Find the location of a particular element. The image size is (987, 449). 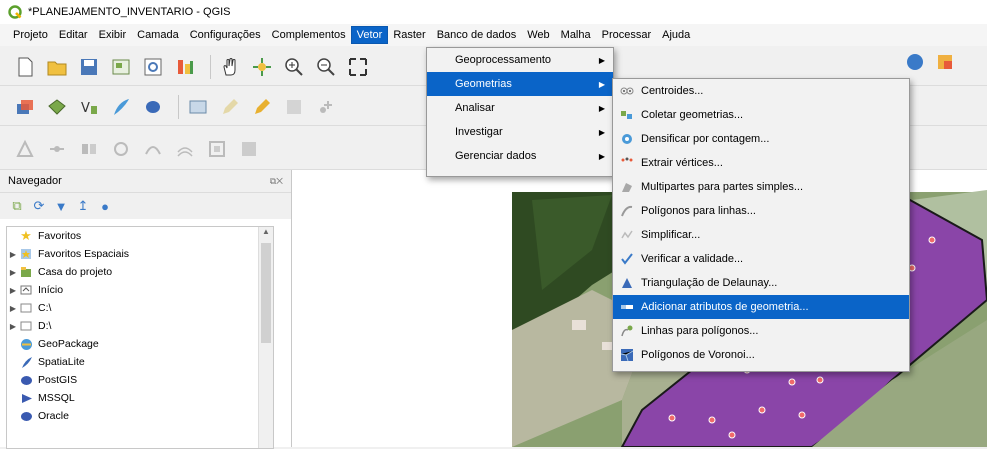

tree-item-inicio: ▶ Início is located at coordinates (140, 290).